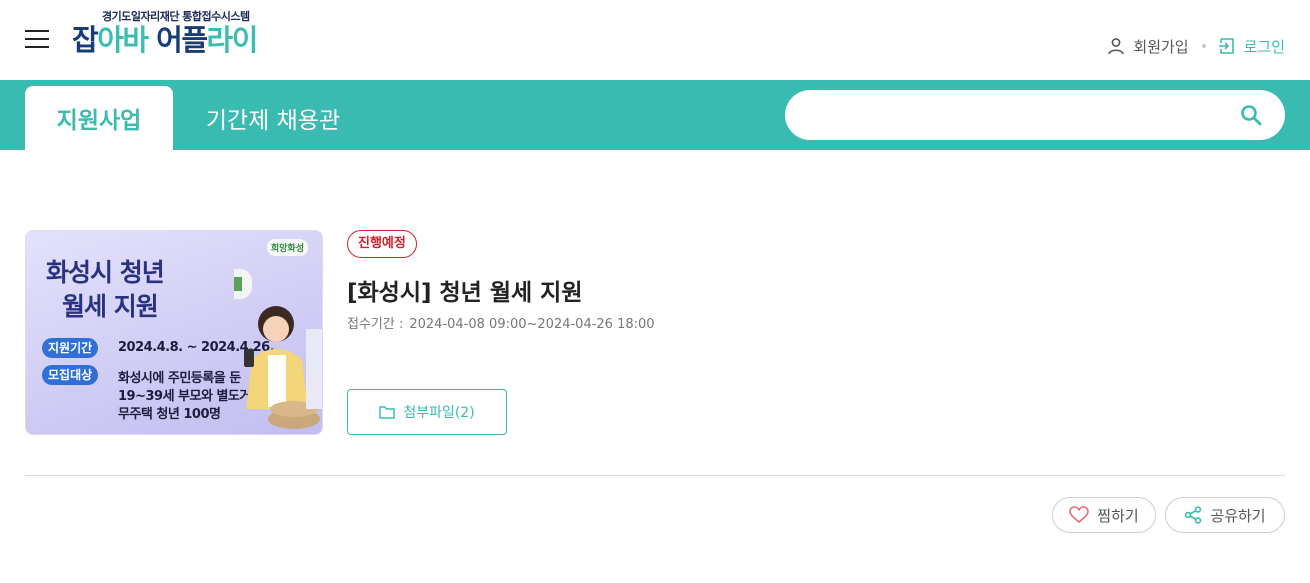 The image size is (1310, 583). I want to click on login-link: 로그인, so click(1251, 46).